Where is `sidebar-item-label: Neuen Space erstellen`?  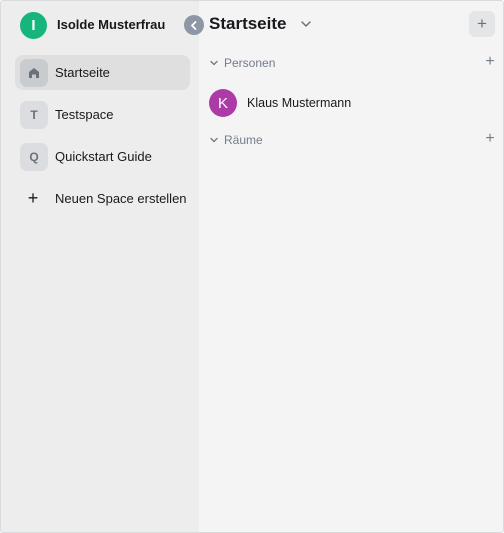 sidebar-item-label: Neuen Space erstellen is located at coordinates (121, 198).